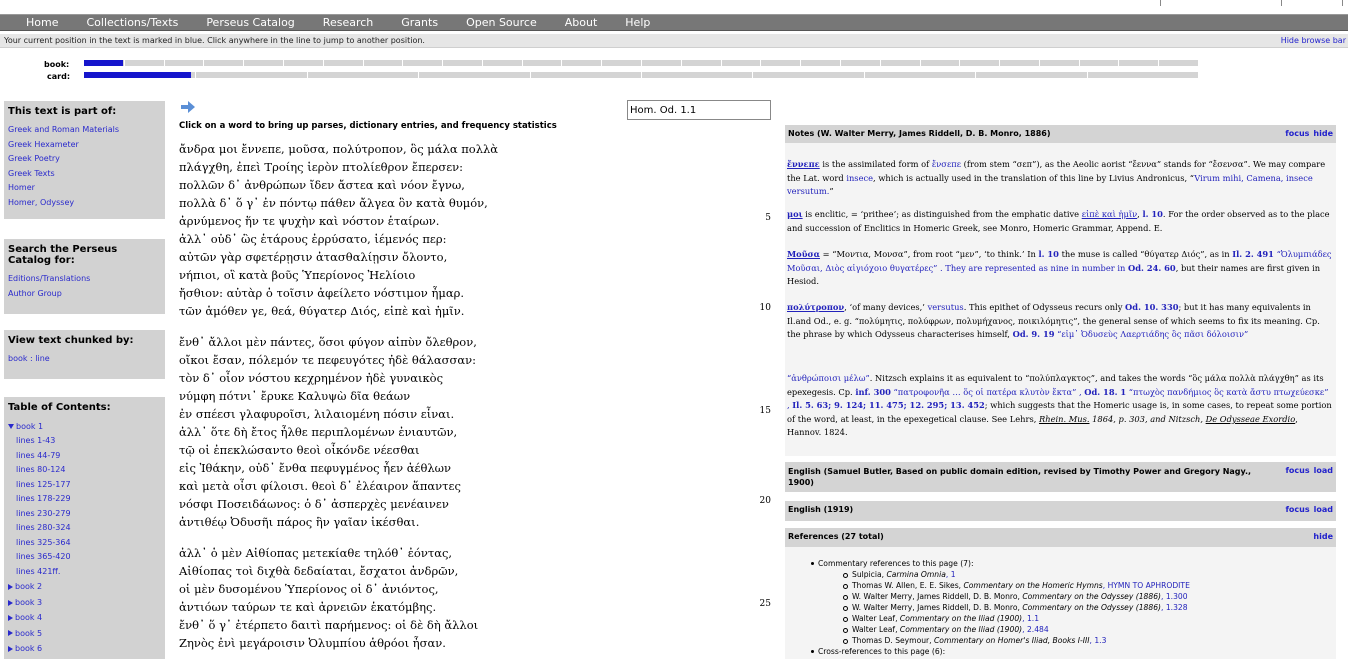 The image size is (1348, 659). I want to click on notes-hide-link: hide, so click(1323, 133).